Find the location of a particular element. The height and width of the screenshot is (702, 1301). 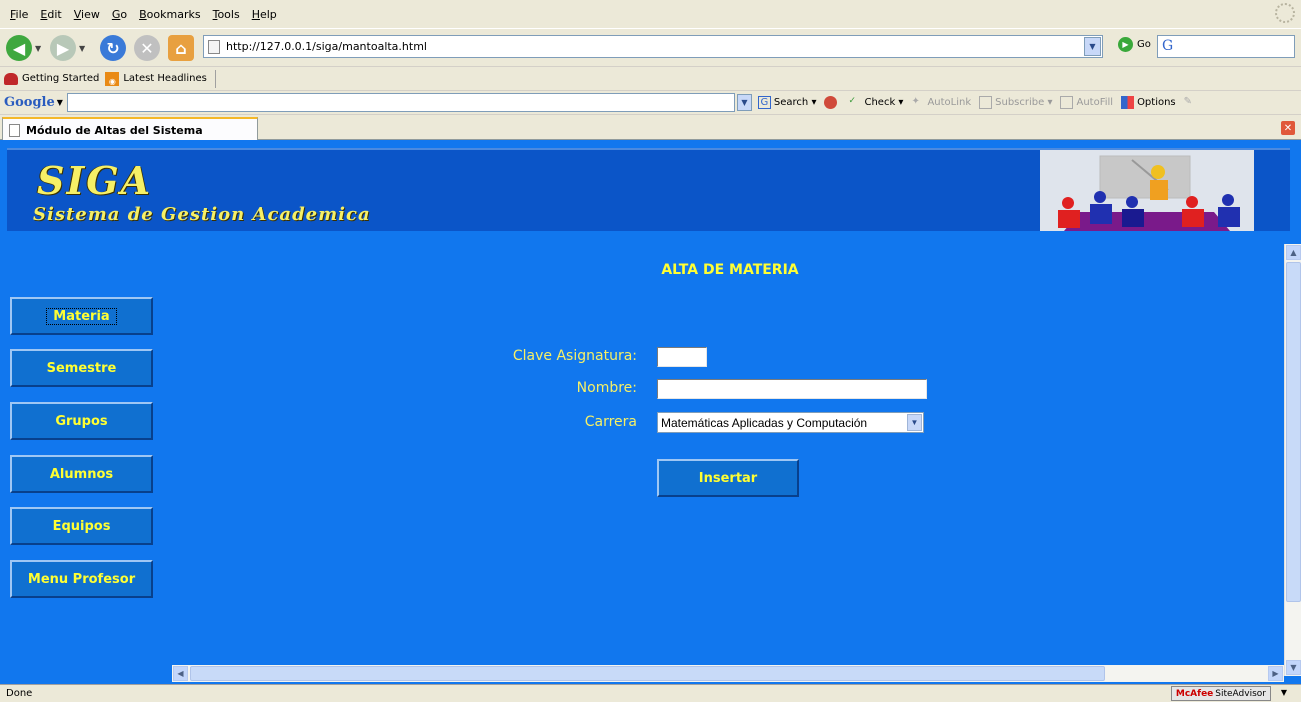

tab-title: Módulo de Altas del Sistema is located at coordinates (114, 130).